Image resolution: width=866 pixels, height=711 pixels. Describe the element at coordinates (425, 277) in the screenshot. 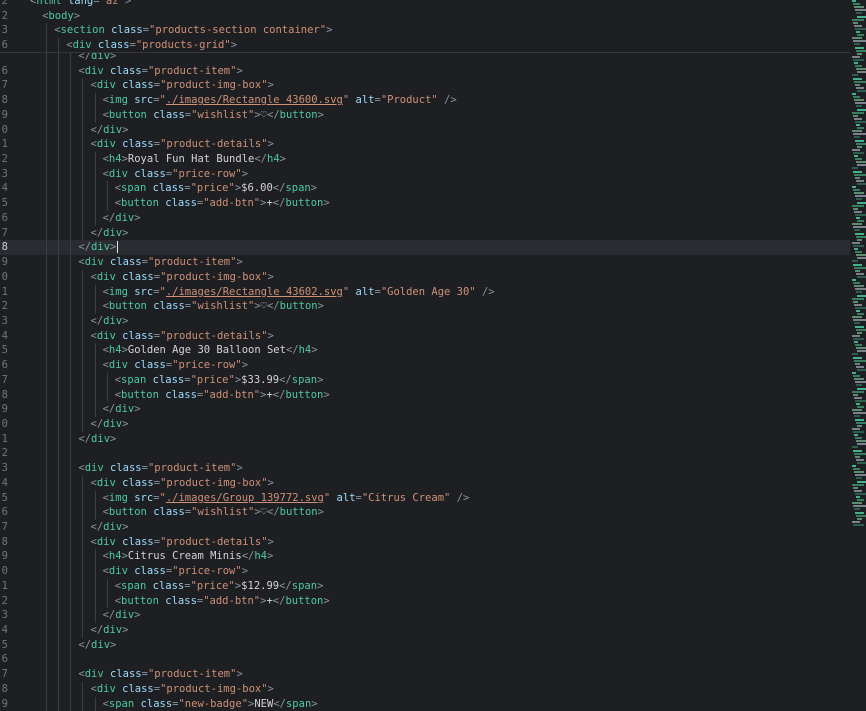

I see `code-line: 0 <div class="product-img-box">` at that location.